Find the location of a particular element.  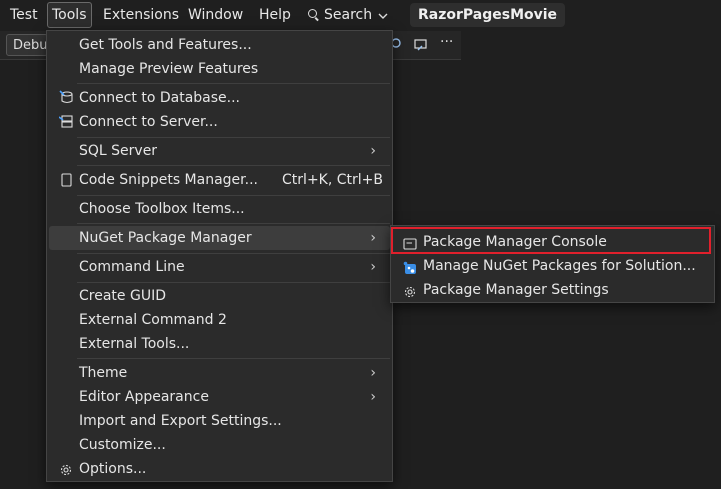

submenu-item-label: Package Manager Settings is located at coordinates (516, 290).